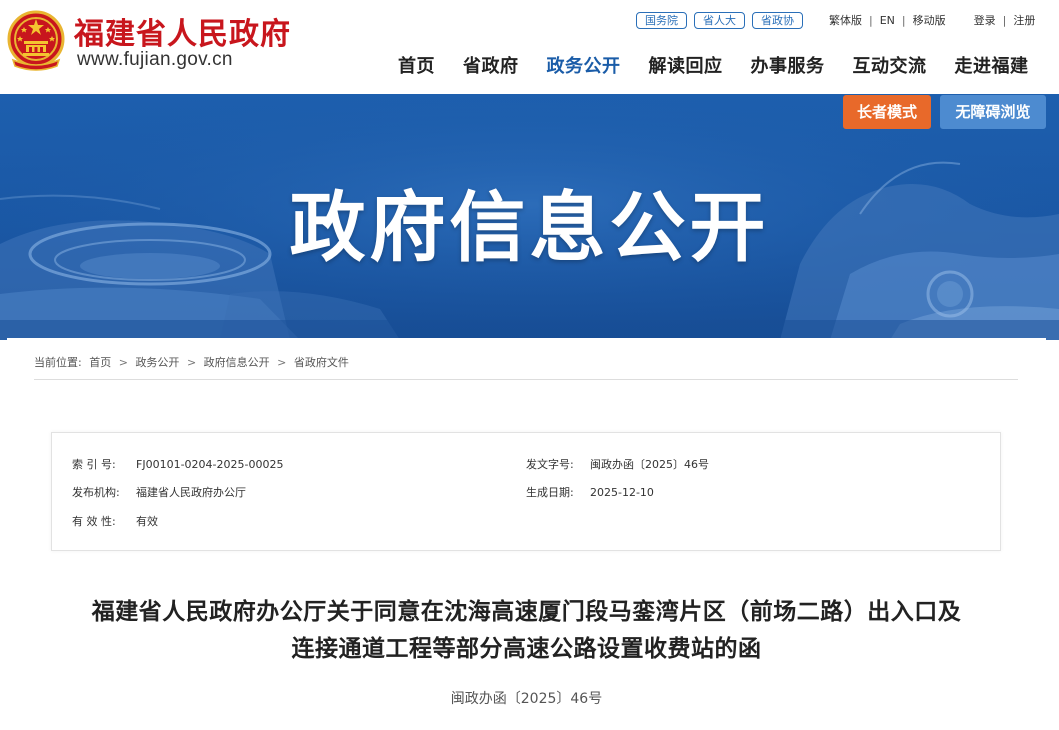 The height and width of the screenshot is (730, 1059). Describe the element at coordinates (622, 492) in the screenshot. I see `meta-date-value: 2025-12-10` at that location.